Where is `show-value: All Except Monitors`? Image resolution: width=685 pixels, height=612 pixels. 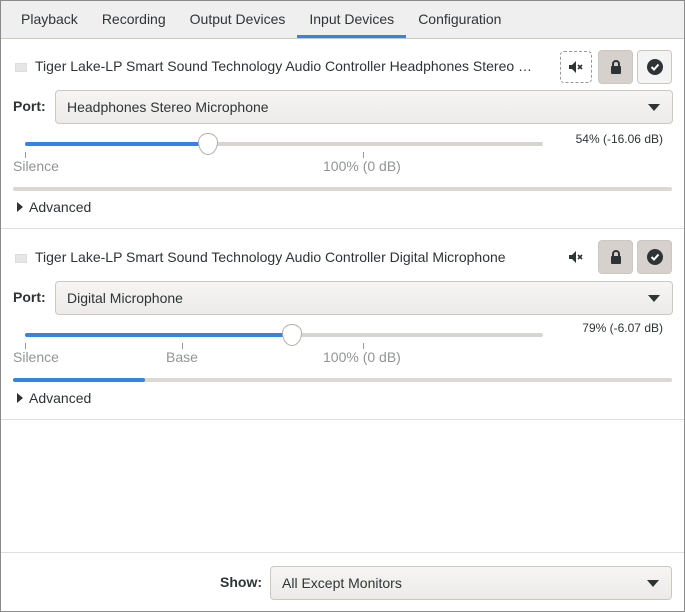 show-value: All Except Monitors is located at coordinates (342, 583).